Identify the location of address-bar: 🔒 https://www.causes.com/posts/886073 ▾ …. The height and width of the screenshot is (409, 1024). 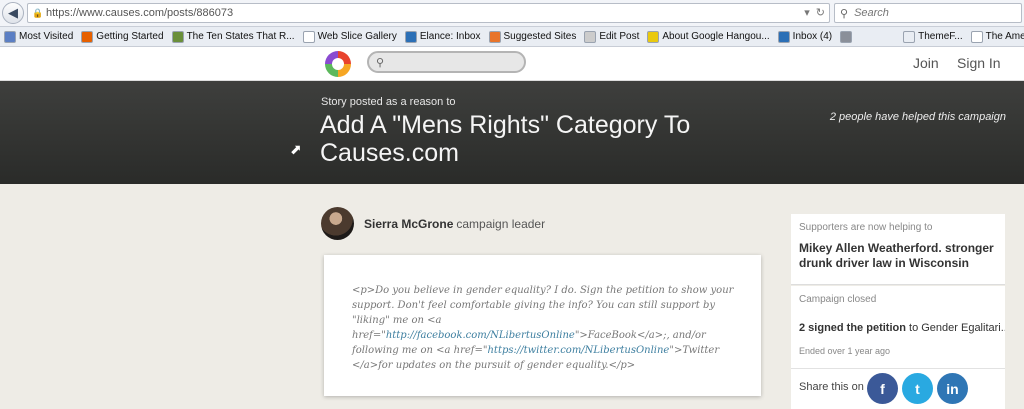
(428, 13).